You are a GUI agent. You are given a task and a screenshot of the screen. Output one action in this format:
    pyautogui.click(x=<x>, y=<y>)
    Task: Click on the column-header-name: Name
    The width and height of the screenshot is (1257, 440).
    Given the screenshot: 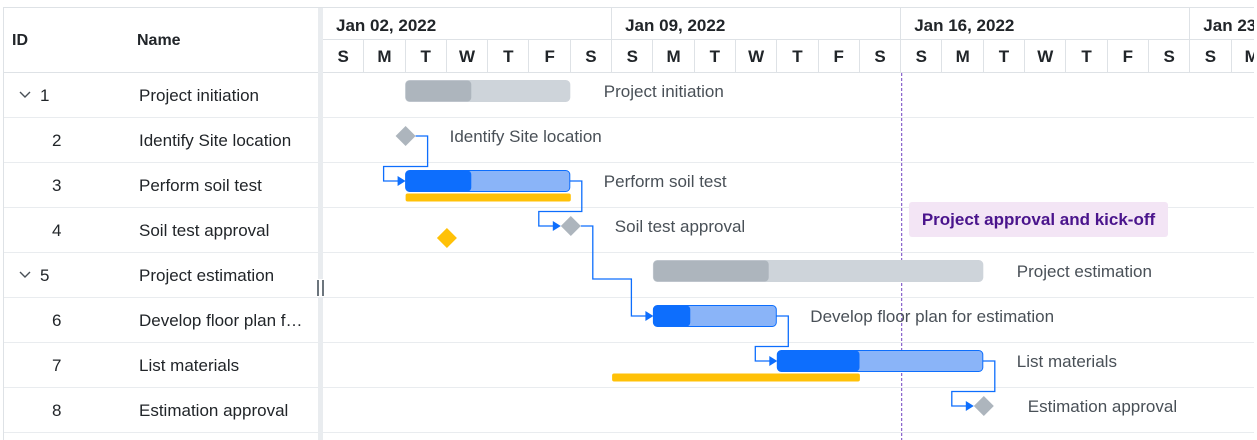 What is the action you would take?
    pyautogui.click(x=159, y=41)
    